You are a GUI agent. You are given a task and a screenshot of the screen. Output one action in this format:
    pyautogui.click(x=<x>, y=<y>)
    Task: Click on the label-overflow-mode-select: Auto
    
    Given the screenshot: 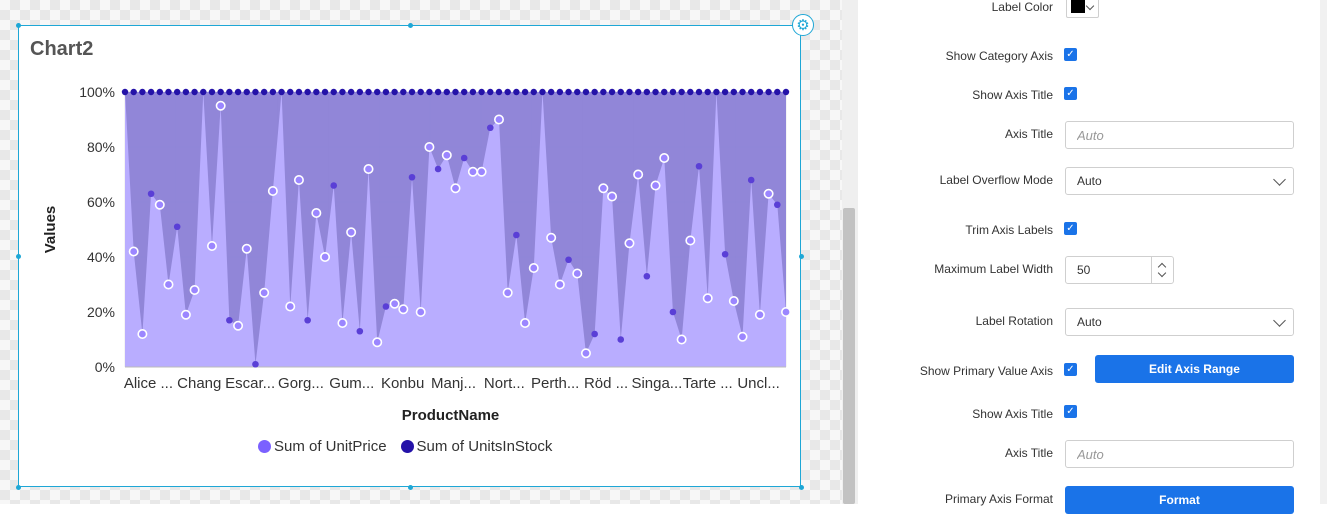 What is the action you would take?
    pyautogui.click(x=1179, y=181)
    